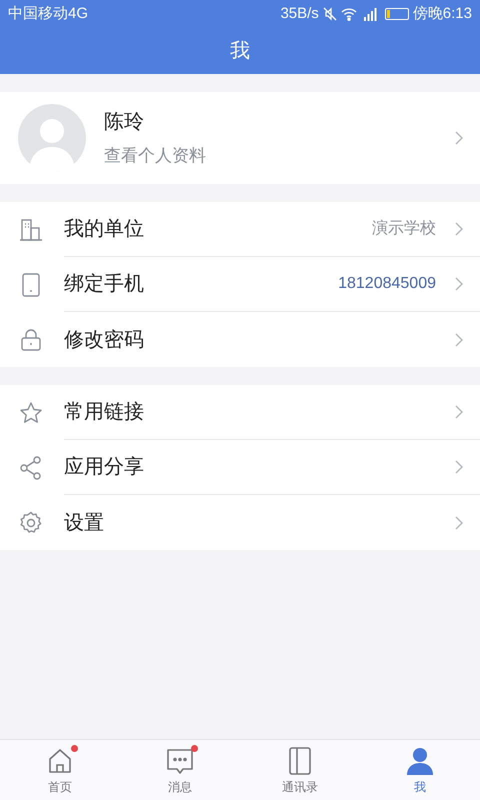 This screenshot has height=800, width=480. I want to click on settings-icon, so click(31, 523).